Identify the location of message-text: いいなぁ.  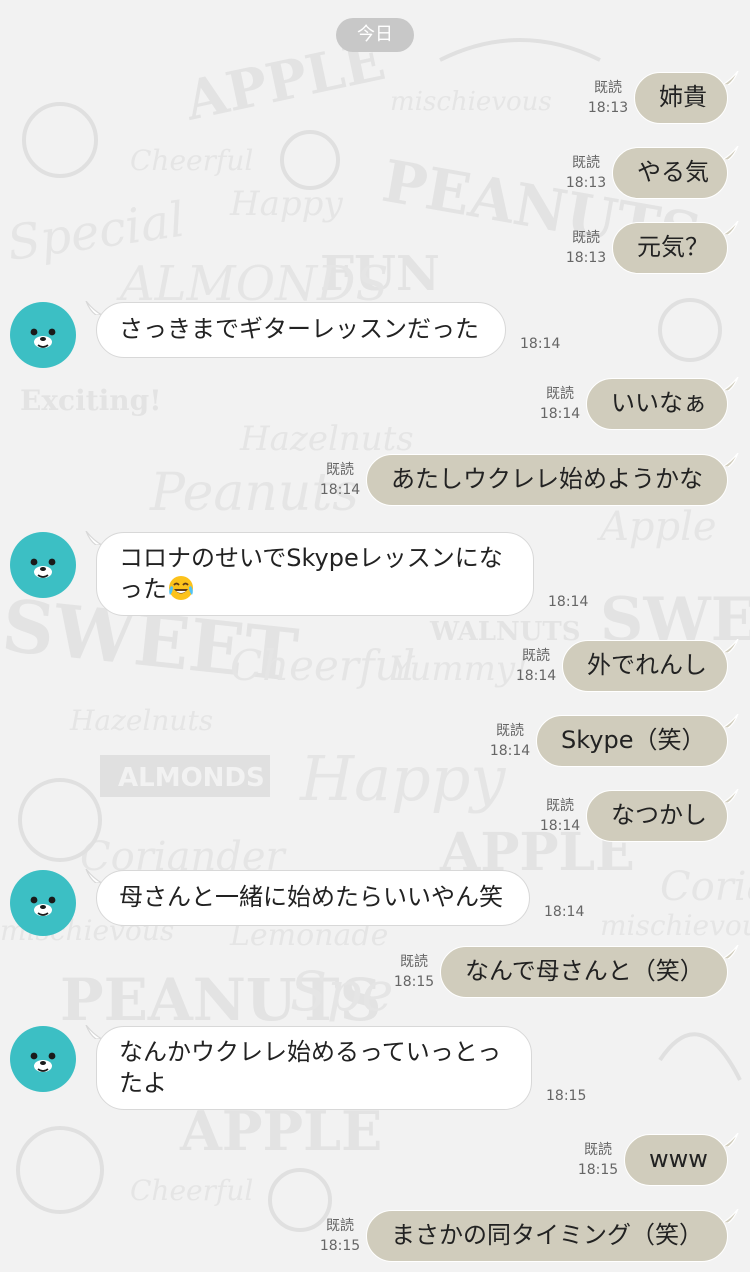
(659, 403).